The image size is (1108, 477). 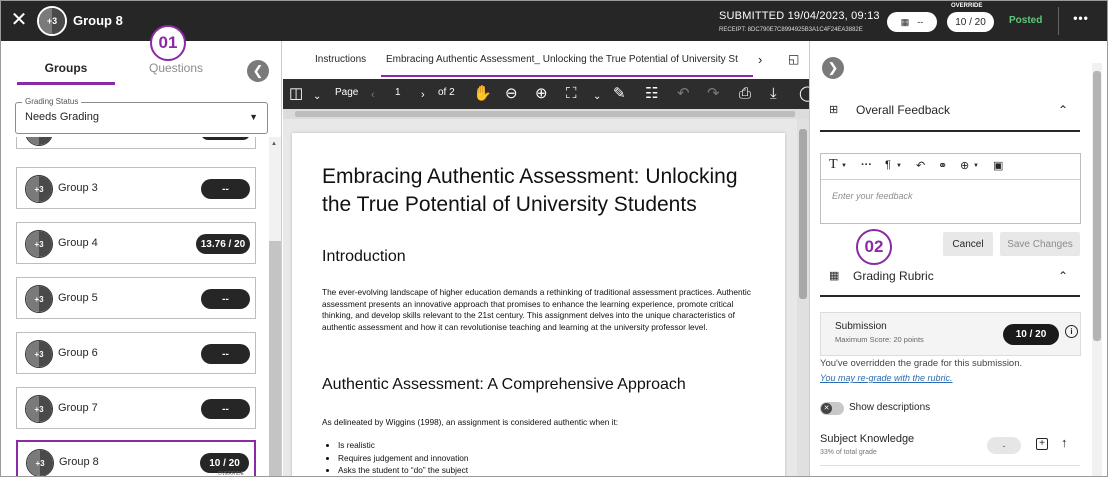 I want to click on more-tools-icon: ◯, so click(x=804, y=93).